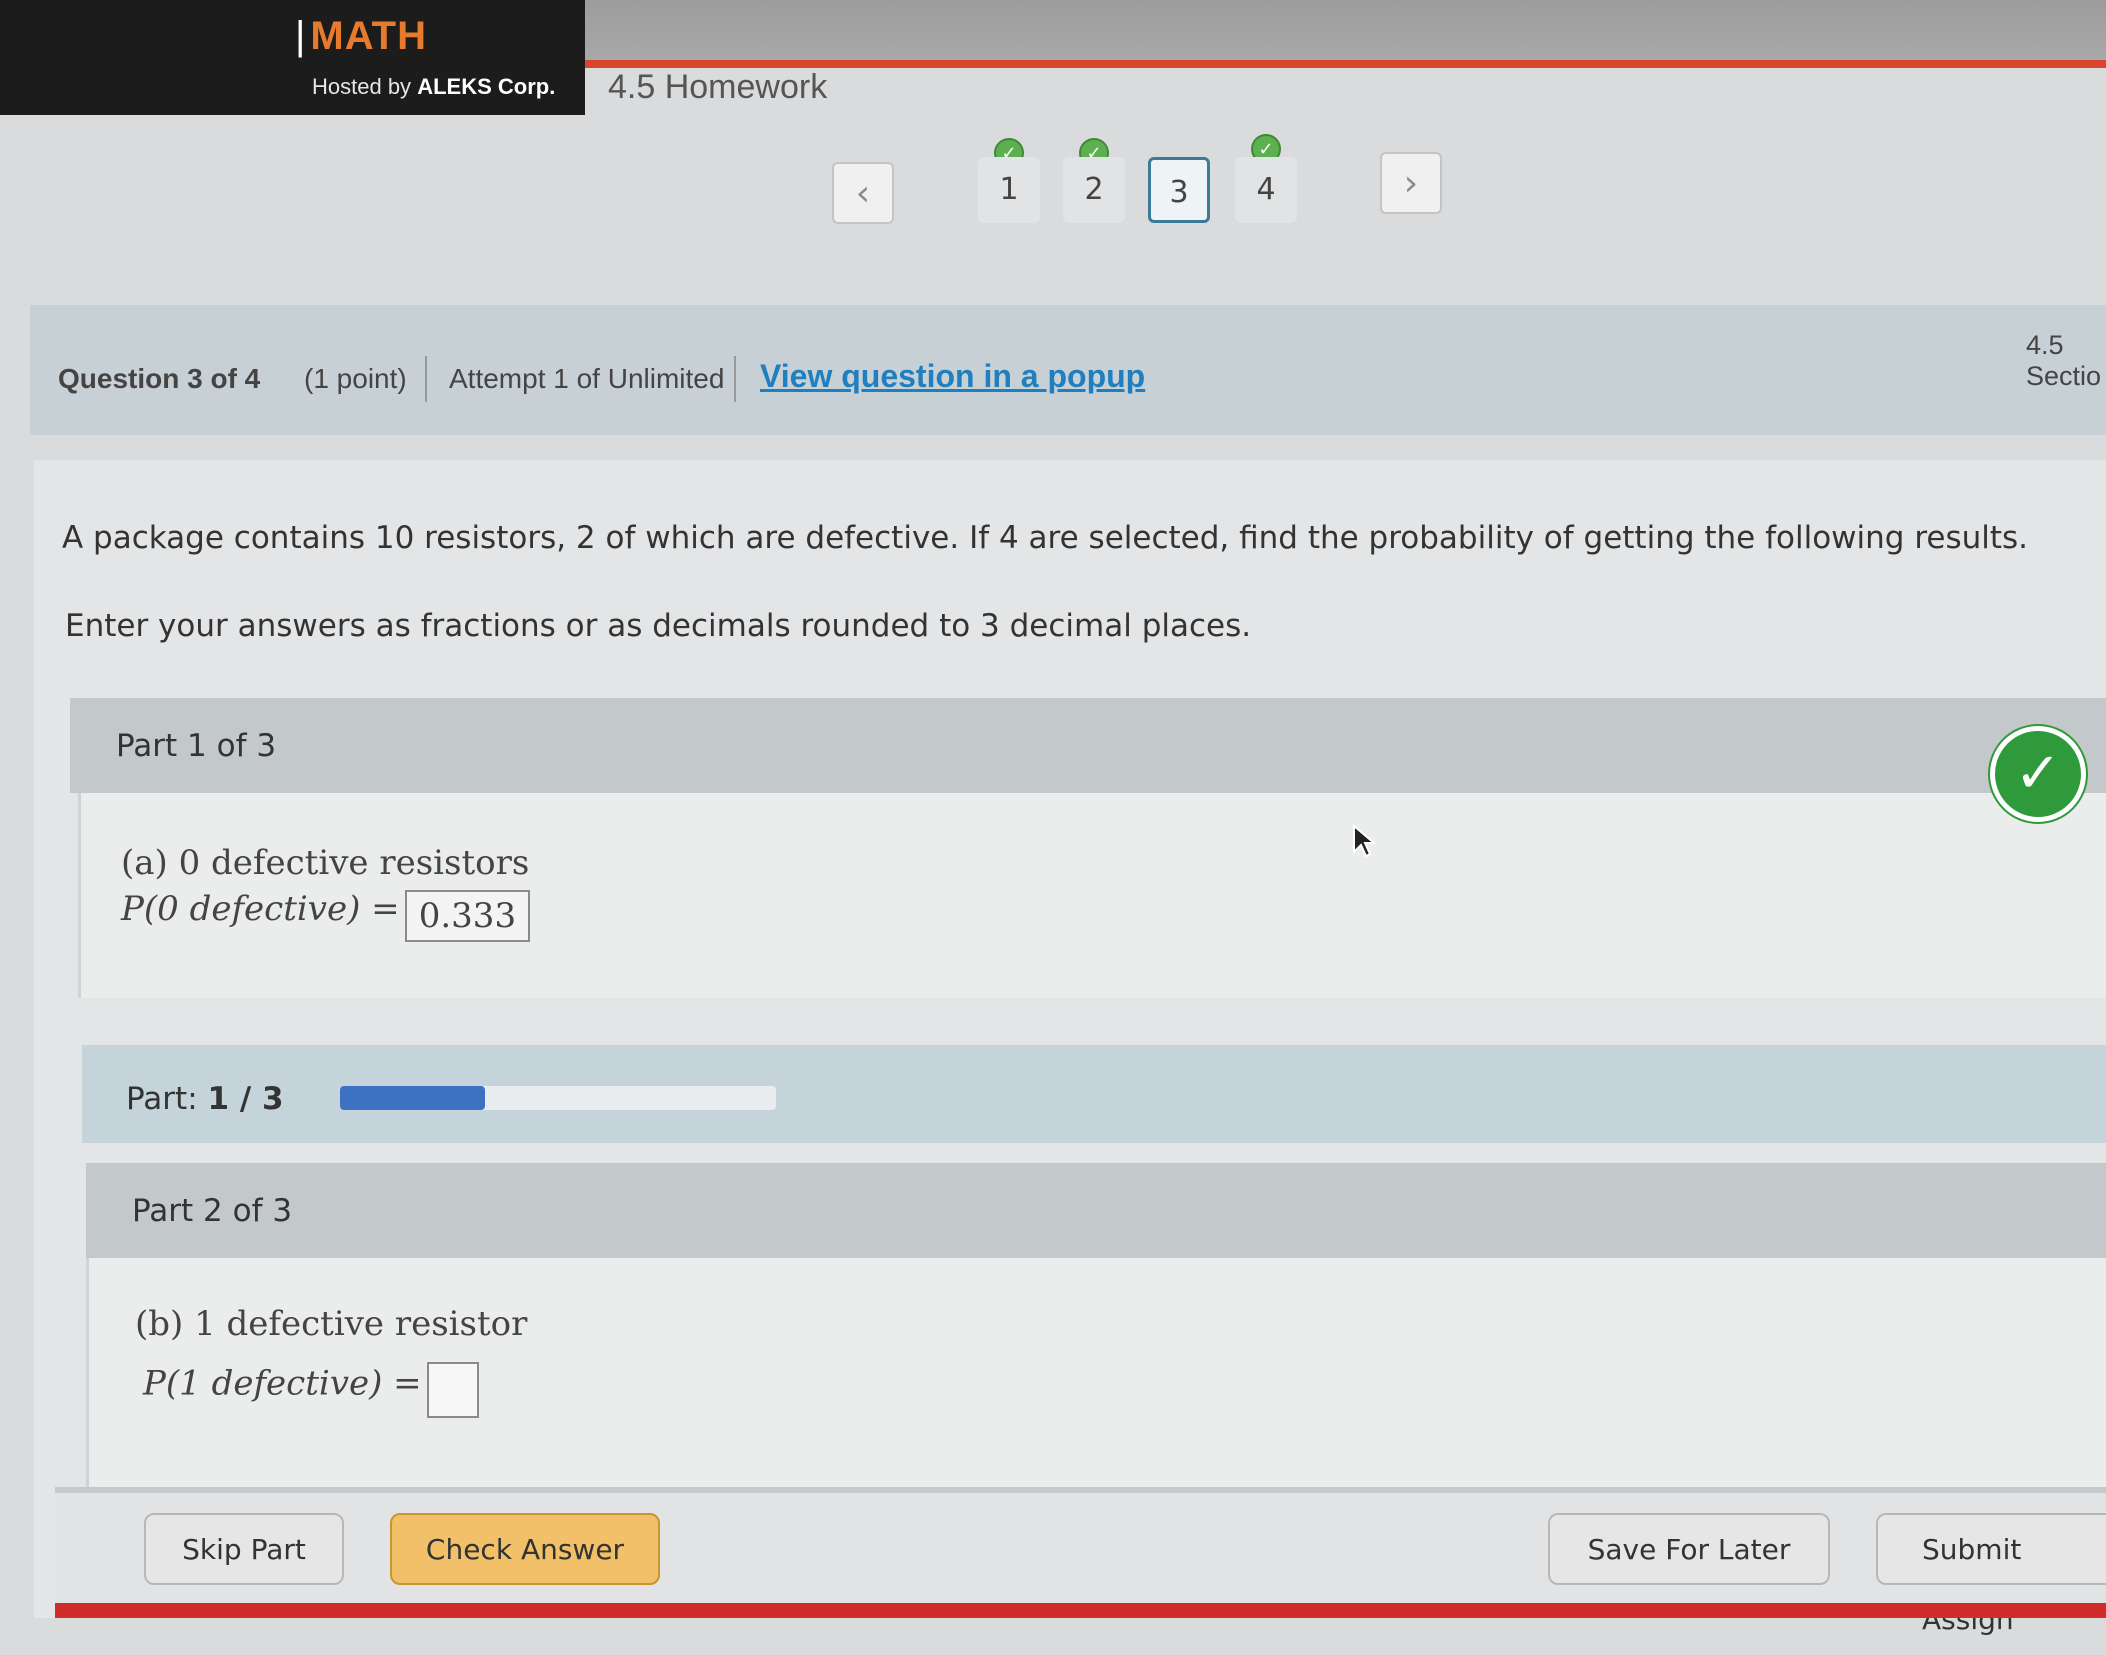  Describe the element at coordinates (1080, 1610) in the screenshot. I see `footer-accent-bar` at that location.